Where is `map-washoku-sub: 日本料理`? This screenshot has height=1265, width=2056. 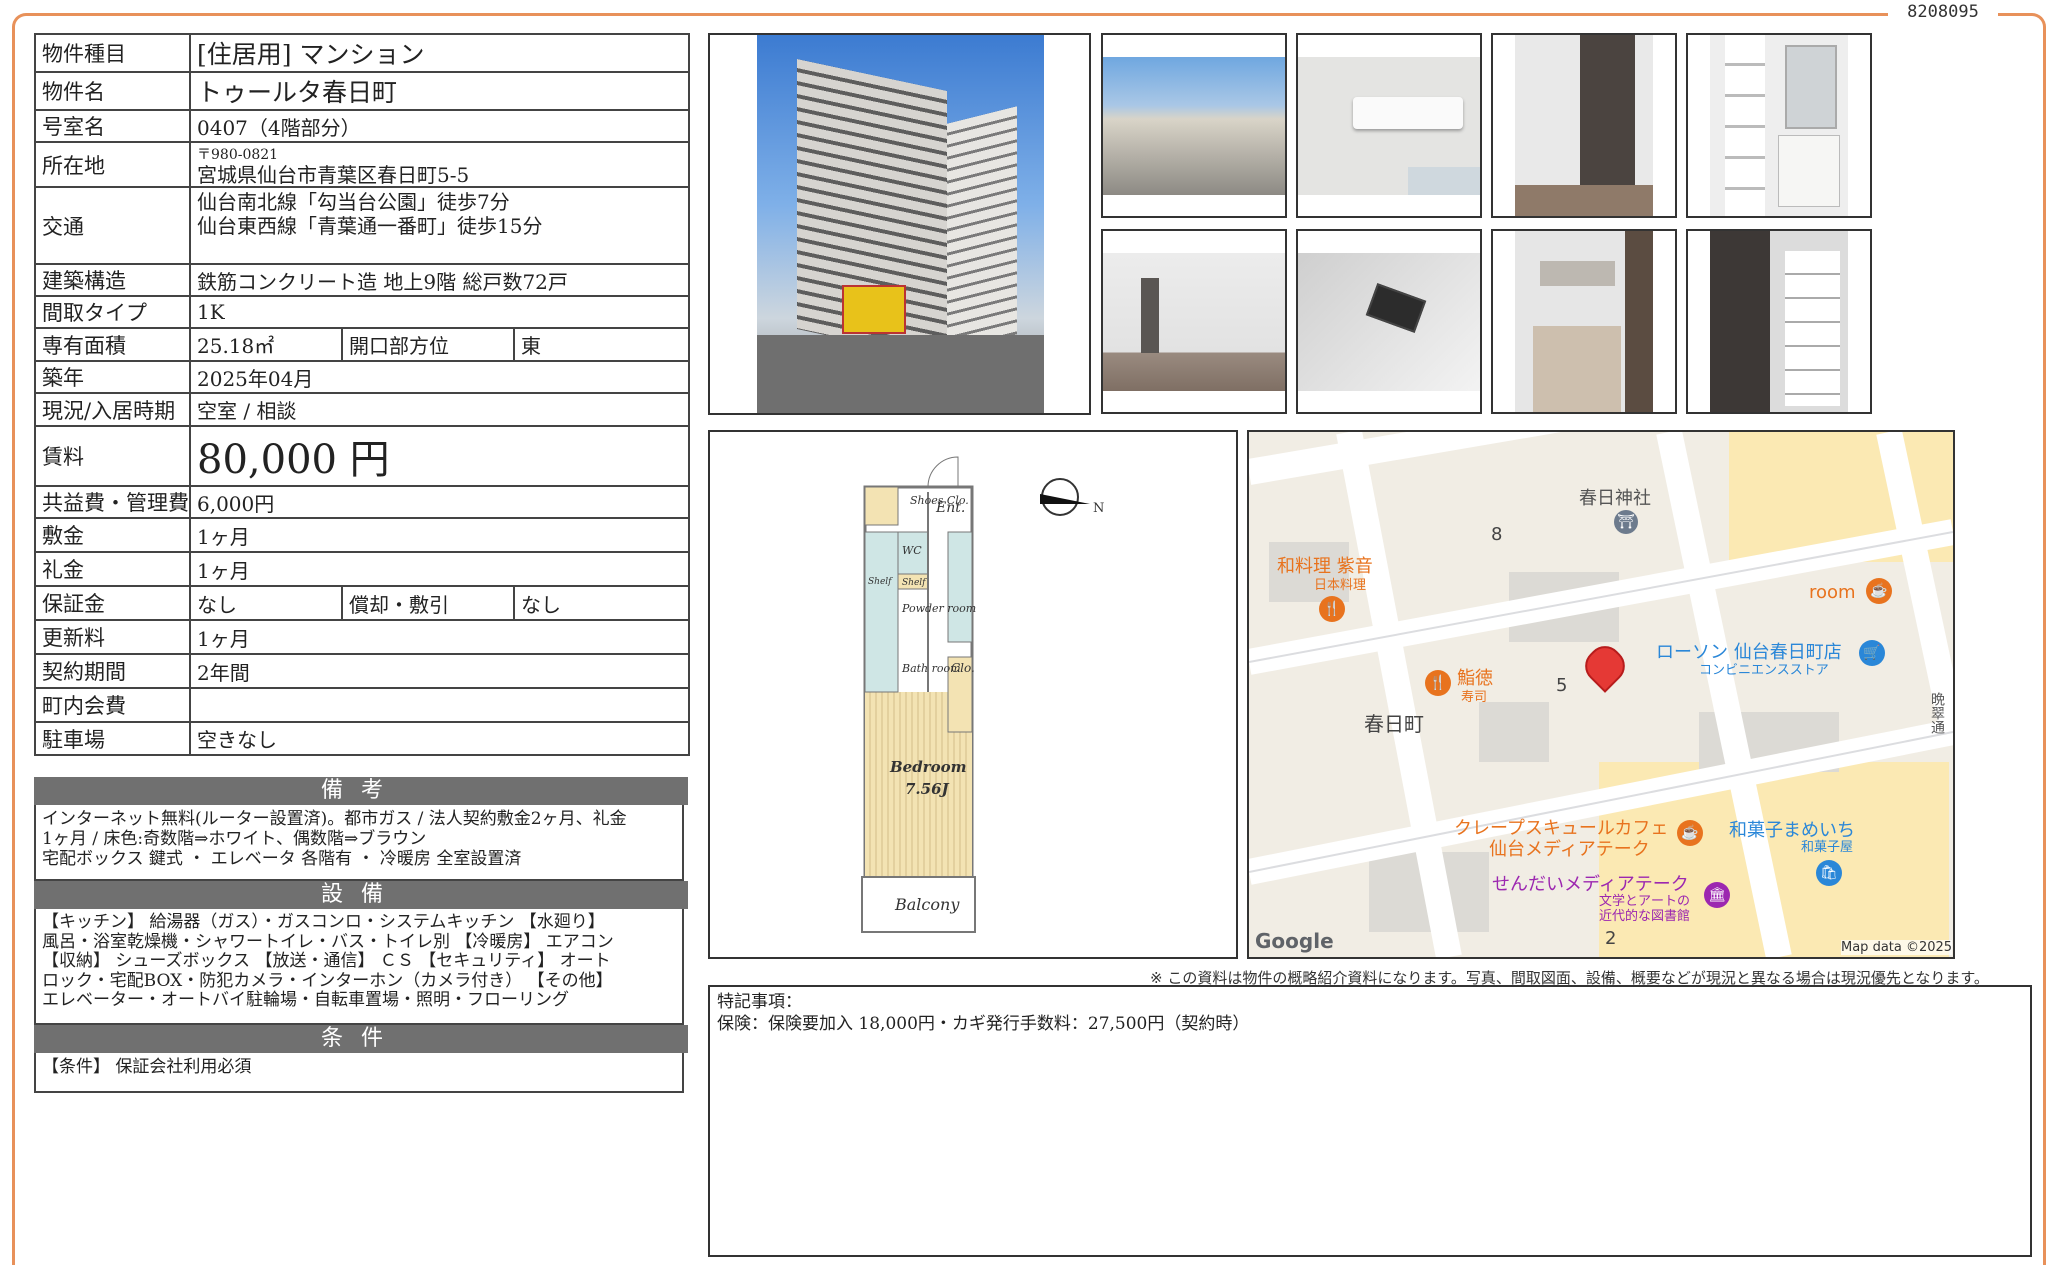
map-washoku-sub: 日本料理 is located at coordinates (1340, 585).